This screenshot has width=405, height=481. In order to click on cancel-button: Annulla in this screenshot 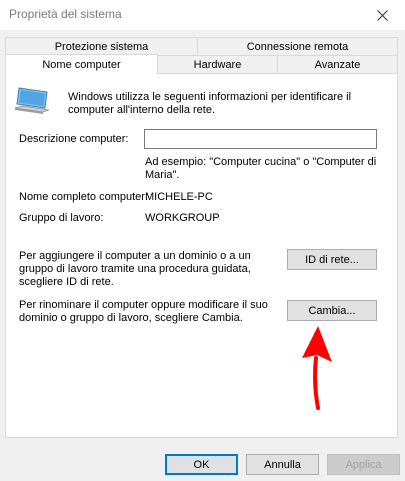, I will do `click(282, 464)`.